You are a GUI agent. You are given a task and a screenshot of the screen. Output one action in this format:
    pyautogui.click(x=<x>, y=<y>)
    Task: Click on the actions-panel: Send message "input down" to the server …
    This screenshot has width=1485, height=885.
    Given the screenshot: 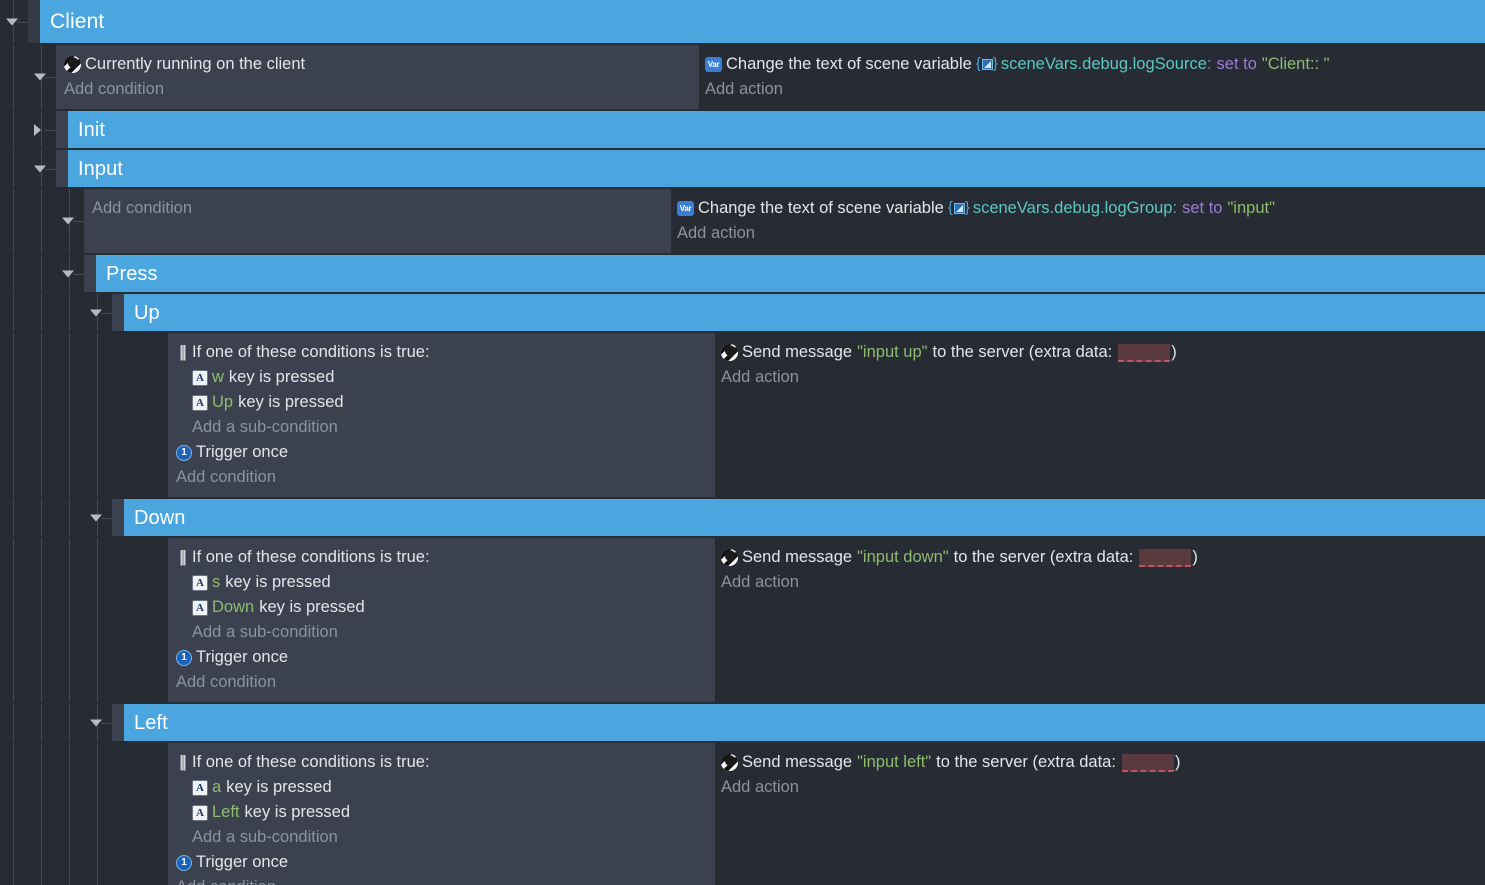 What is the action you would take?
    pyautogui.click(x=1100, y=620)
    